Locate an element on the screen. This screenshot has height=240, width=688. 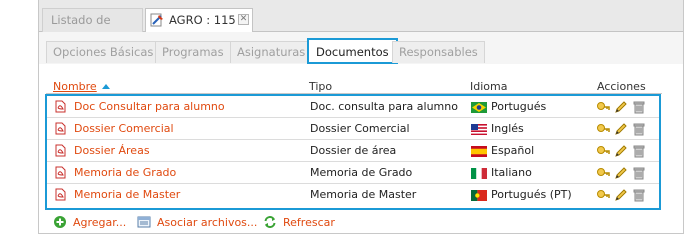
document-type: Dossier de área is located at coordinates (353, 150).